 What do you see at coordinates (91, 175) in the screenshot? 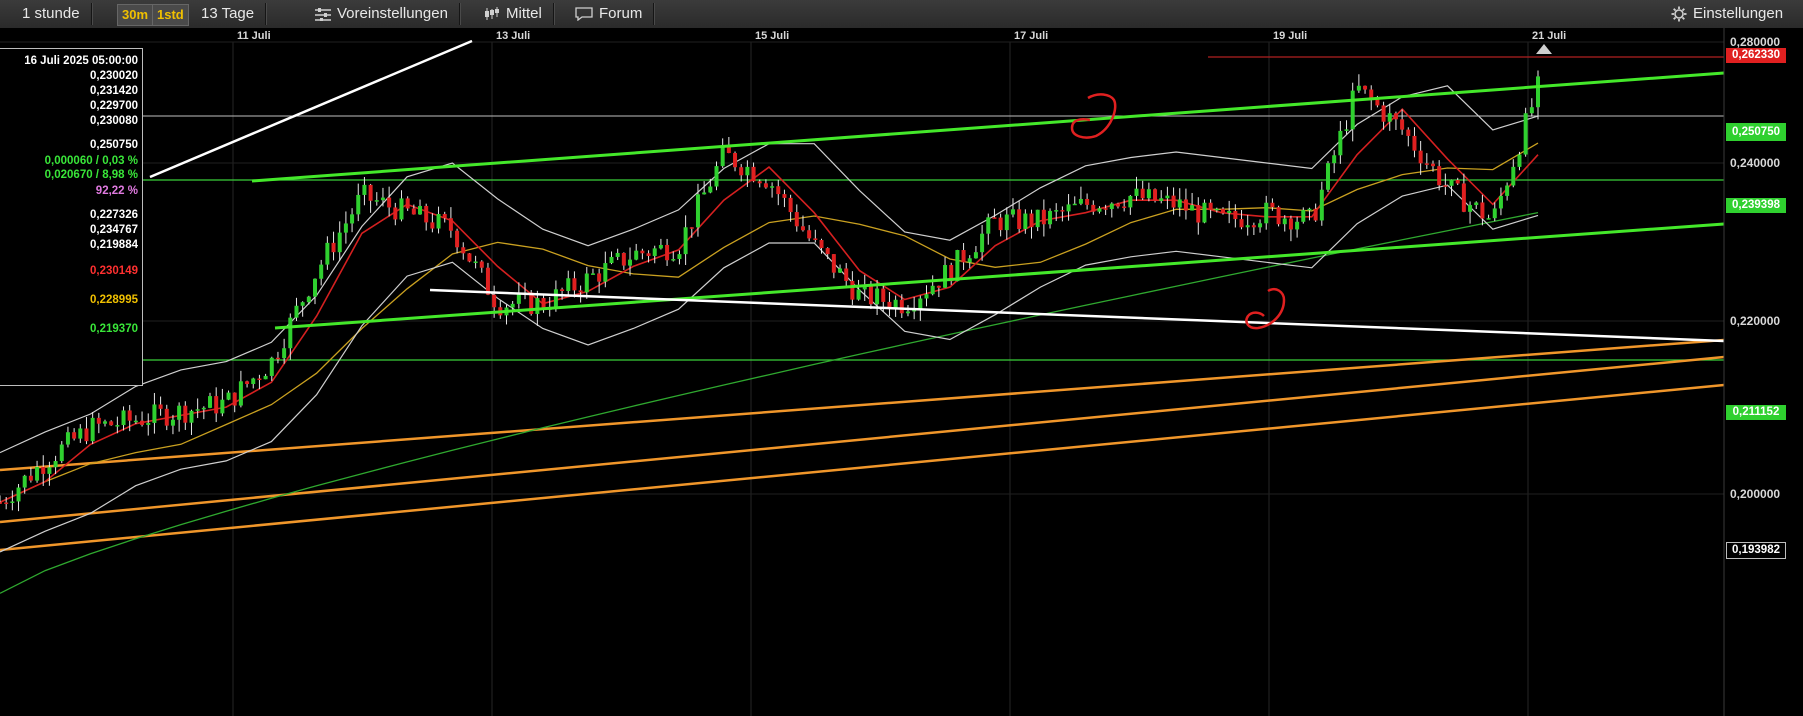
I see `info-row: 0,020670 / 8,98 %` at bounding box center [91, 175].